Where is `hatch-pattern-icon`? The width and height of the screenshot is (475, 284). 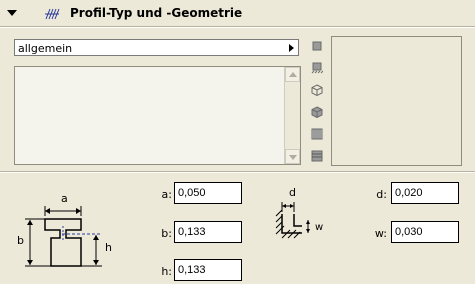
hatch-pattern-icon is located at coordinates (317, 134).